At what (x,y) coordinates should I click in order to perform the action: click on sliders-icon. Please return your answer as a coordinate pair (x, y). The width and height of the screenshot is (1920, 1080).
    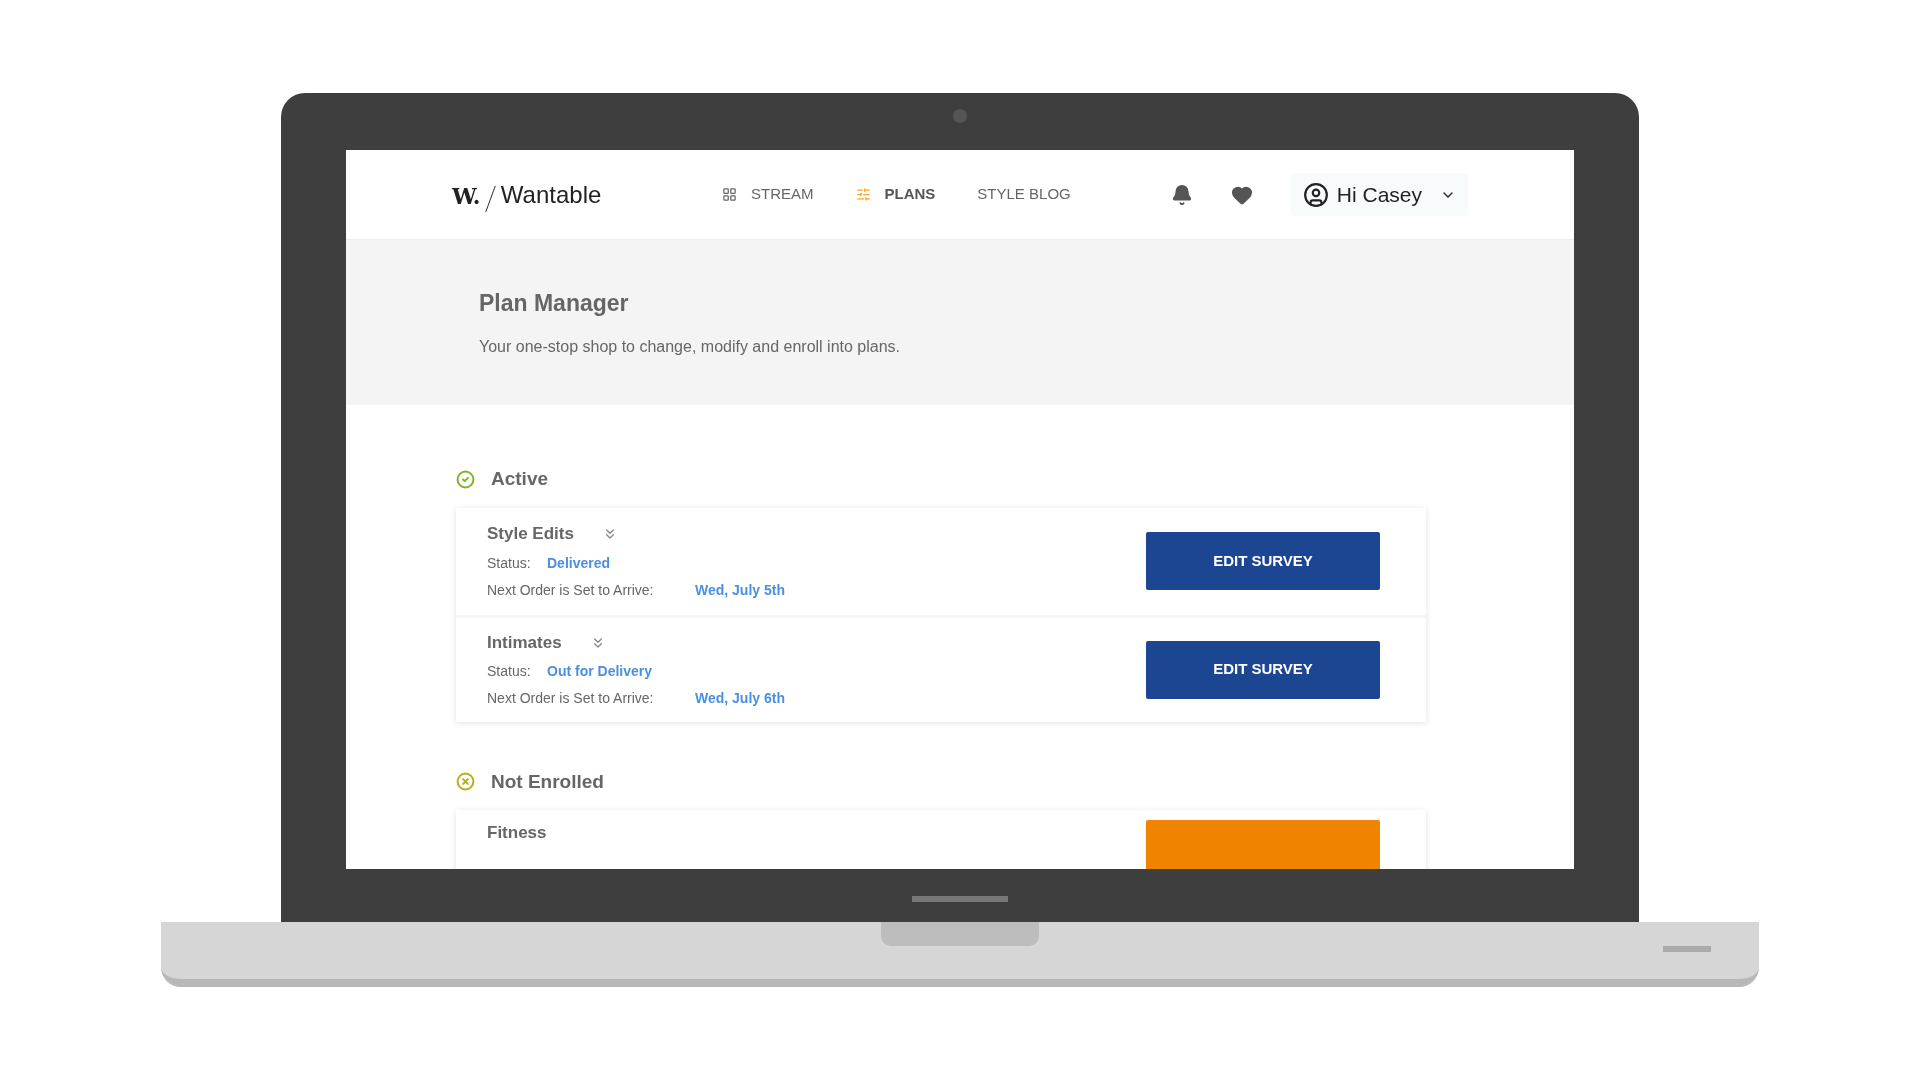
    Looking at the image, I should click on (863, 194).